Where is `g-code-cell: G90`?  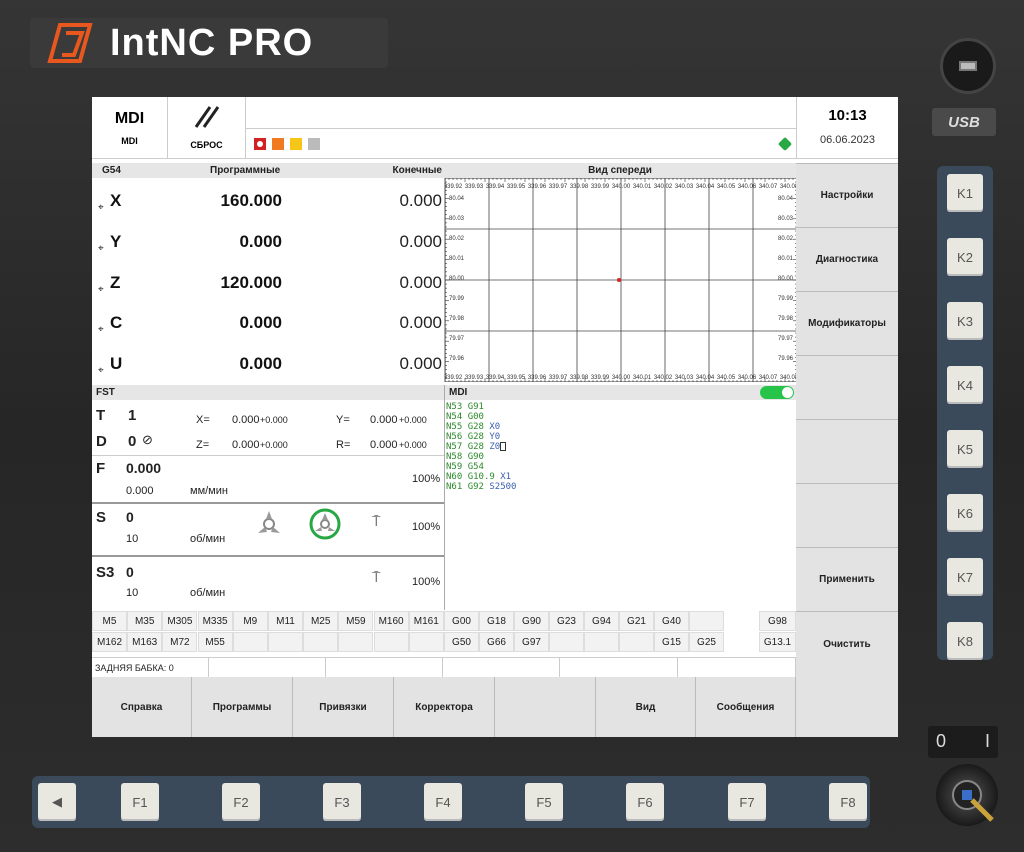 g-code-cell: G90 is located at coordinates (531, 621).